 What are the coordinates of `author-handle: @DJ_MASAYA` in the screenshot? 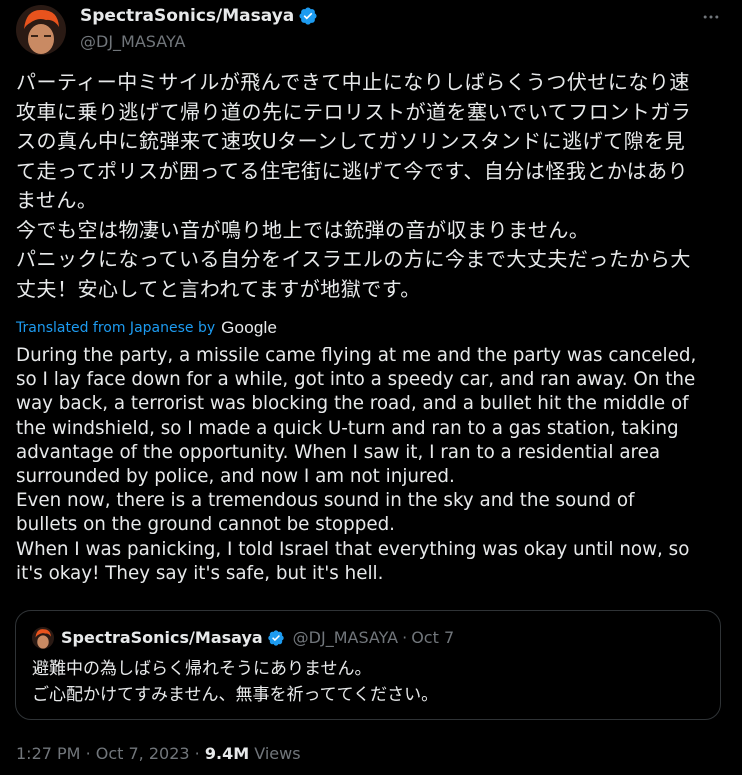 It's located at (132, 41).